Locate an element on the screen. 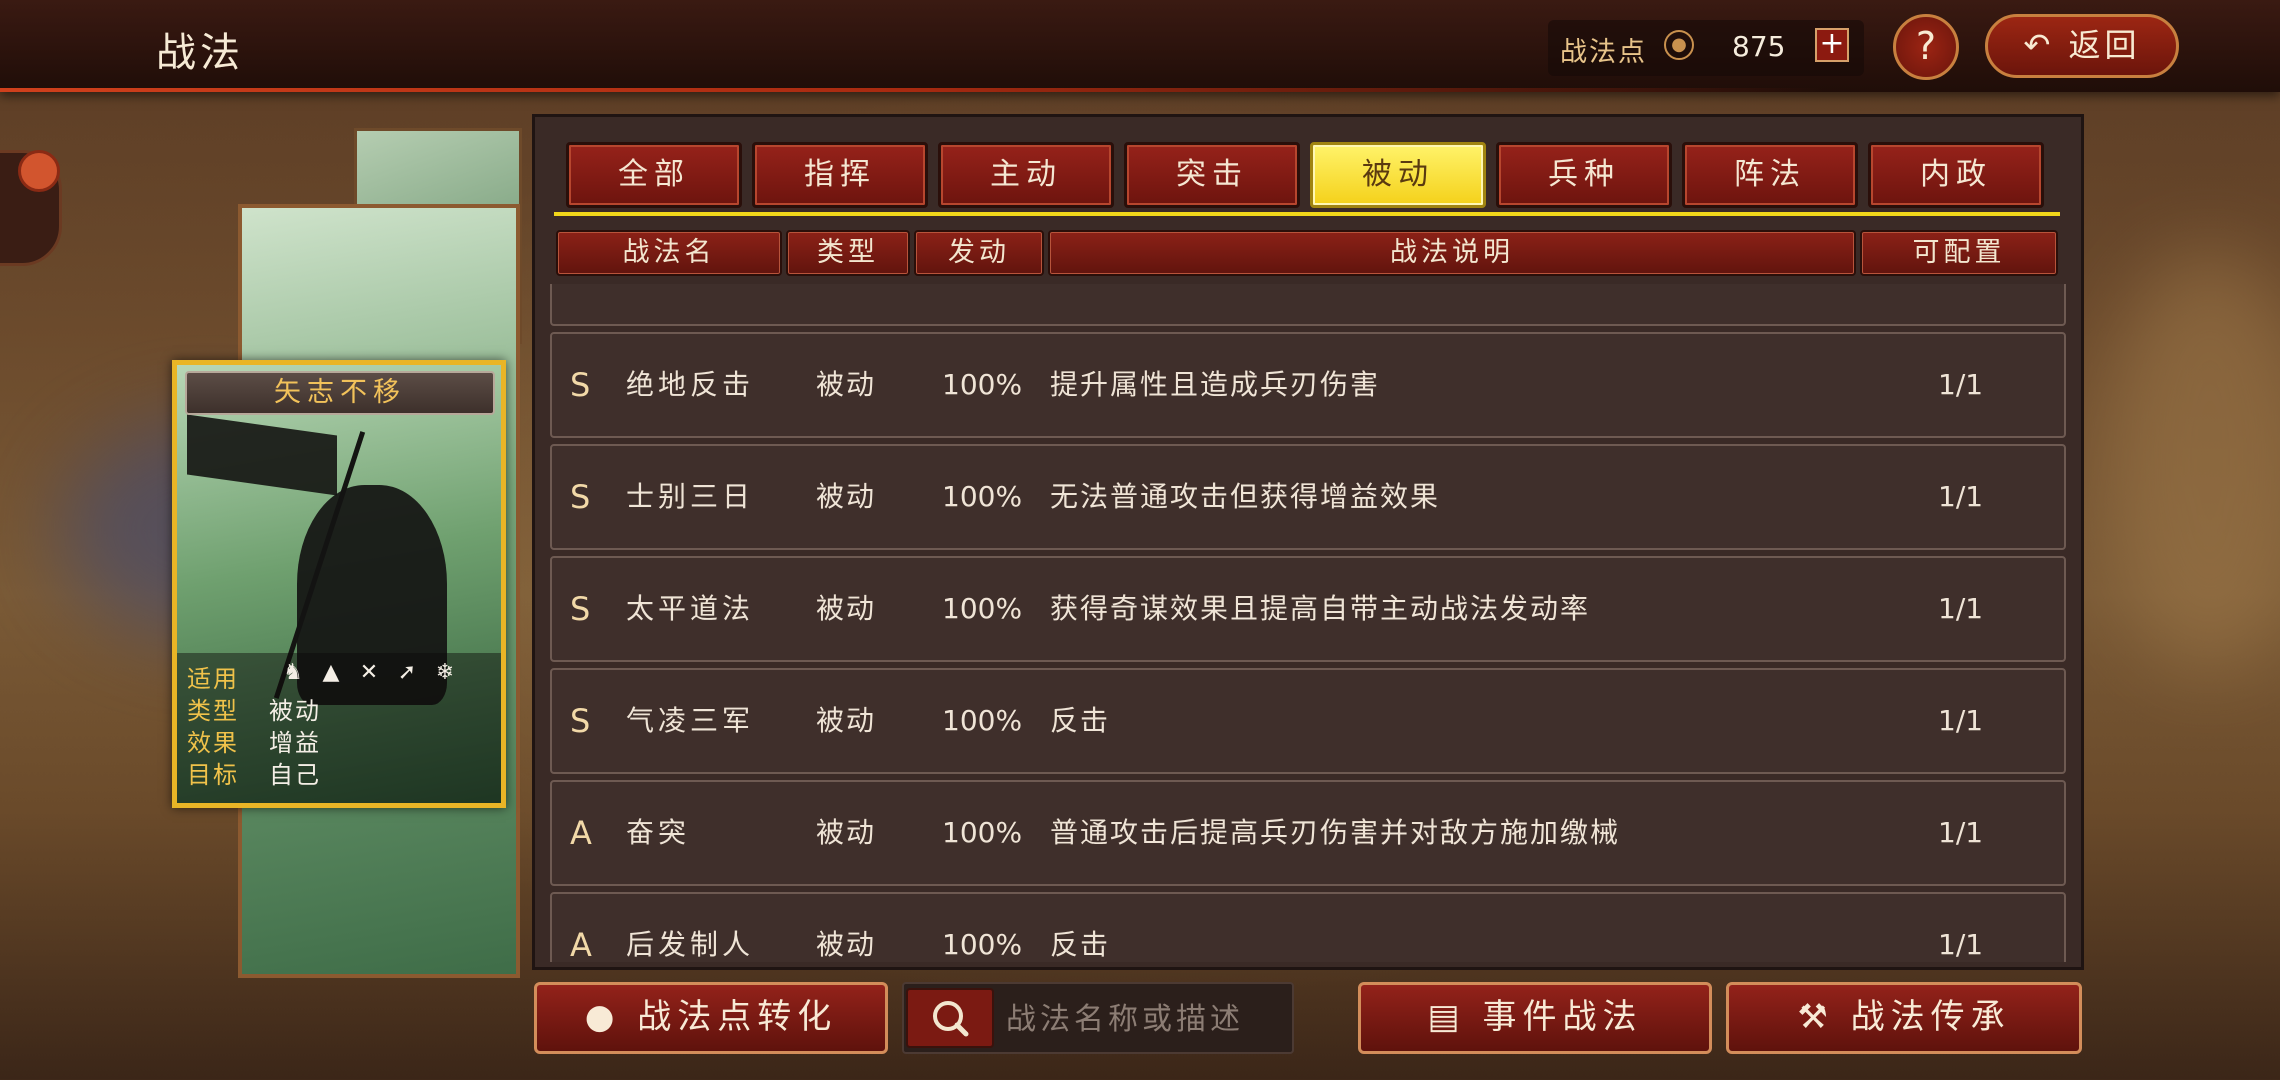  event-tactics-button: ▤ 事件战法 is located at coordinates (1535, 1018).